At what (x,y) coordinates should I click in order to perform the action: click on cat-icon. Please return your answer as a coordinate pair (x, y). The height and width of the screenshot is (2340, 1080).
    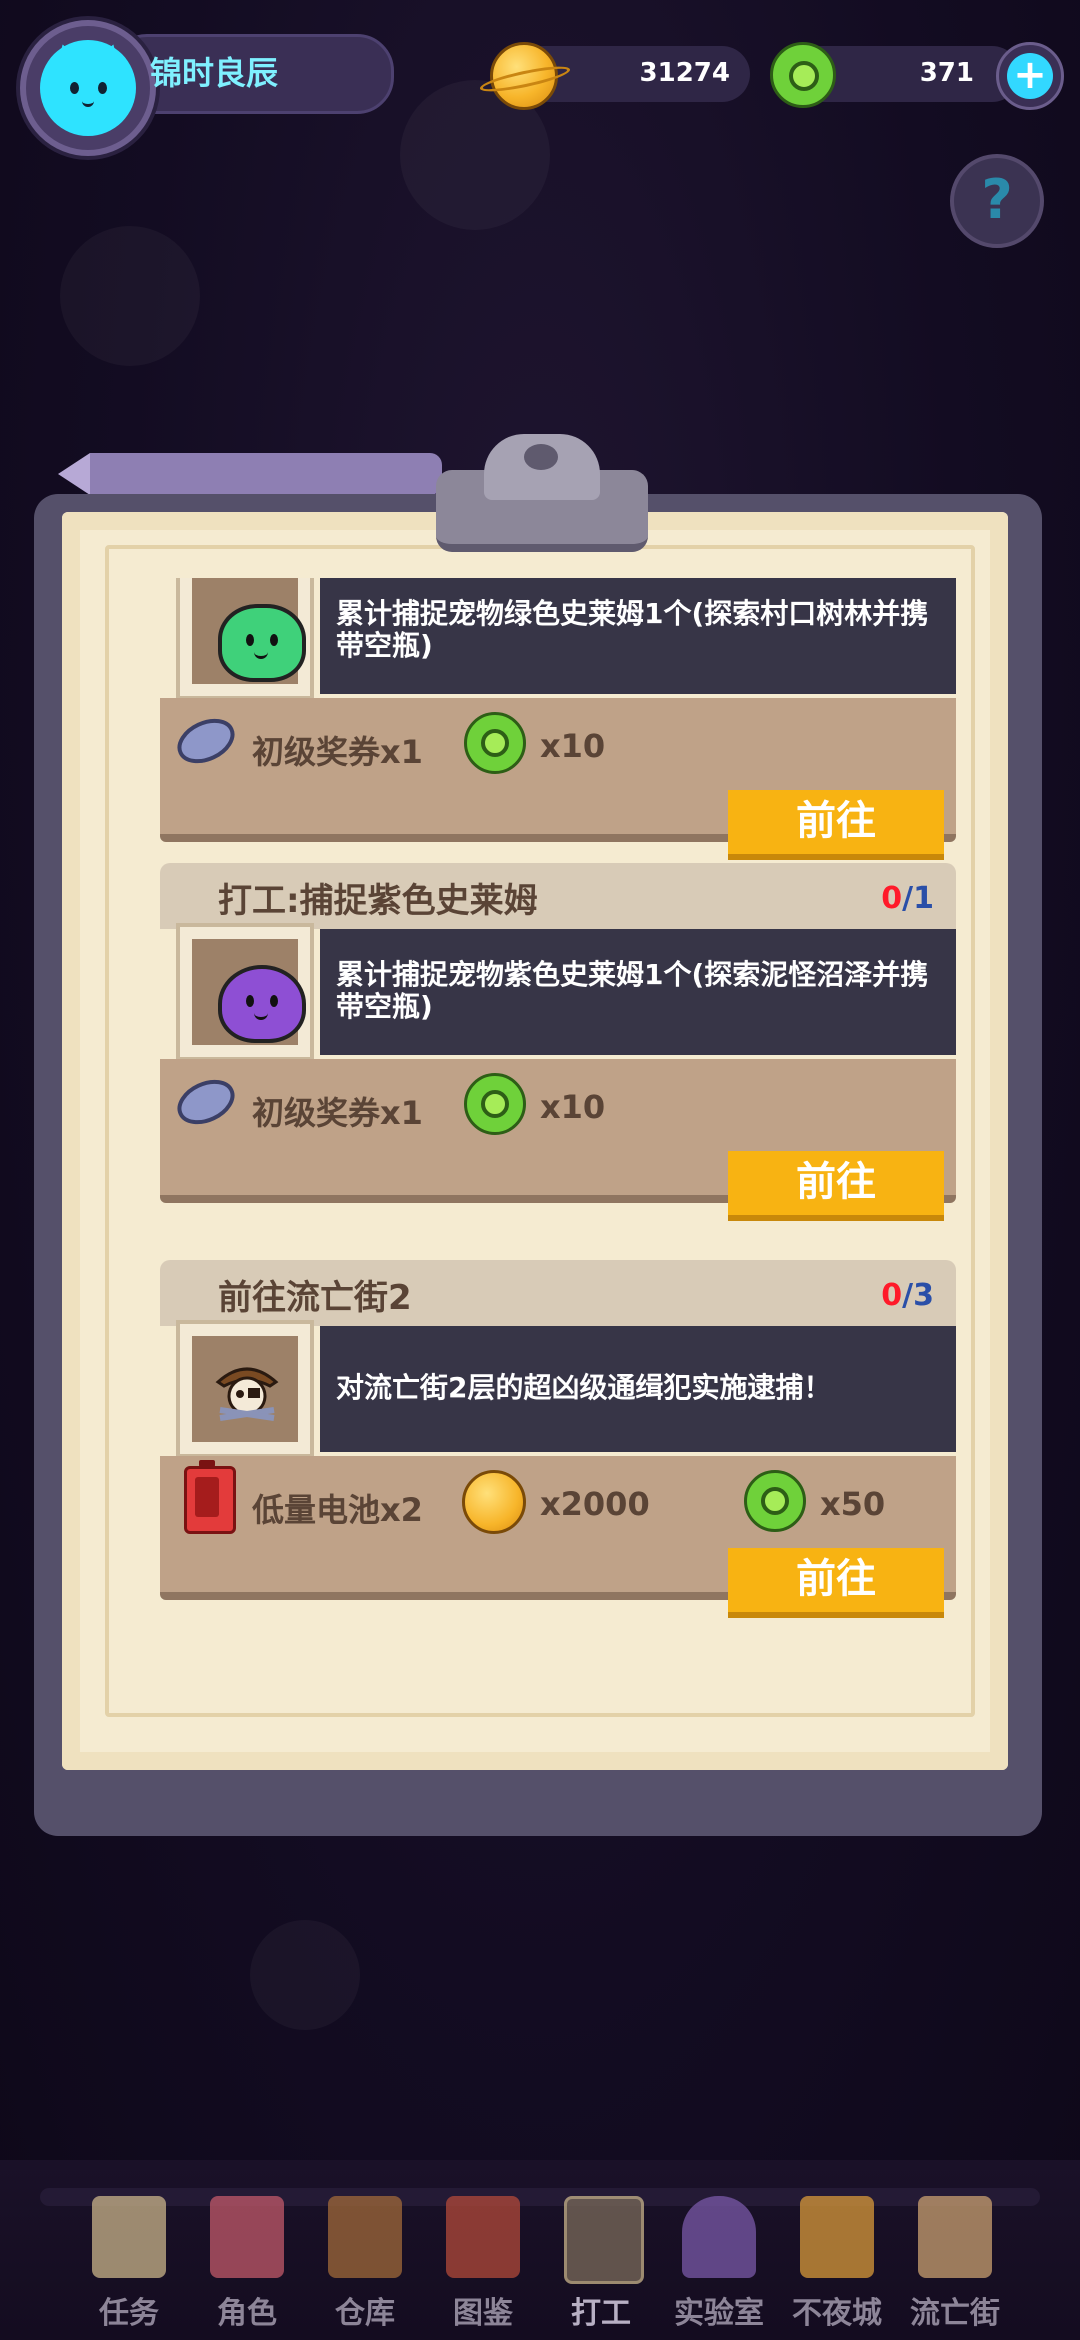
    Looking at the image, I should click on (837, 2237).